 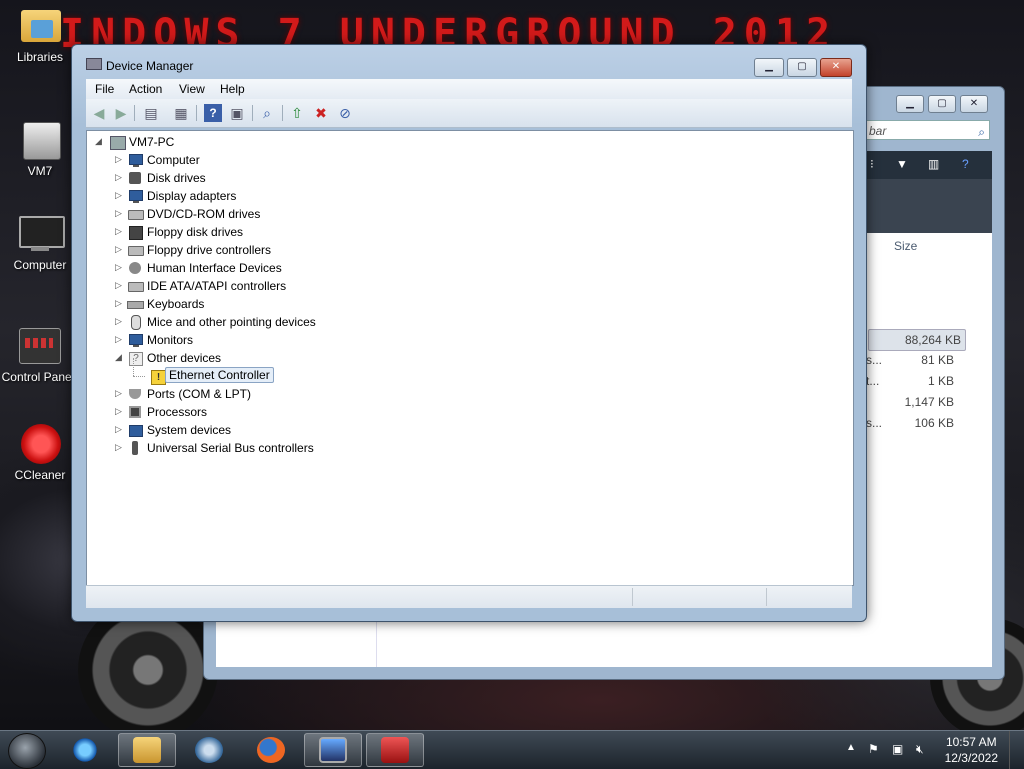 I want to click on volume-muted-icon: 🔇︎, so click(x=920, y=749).